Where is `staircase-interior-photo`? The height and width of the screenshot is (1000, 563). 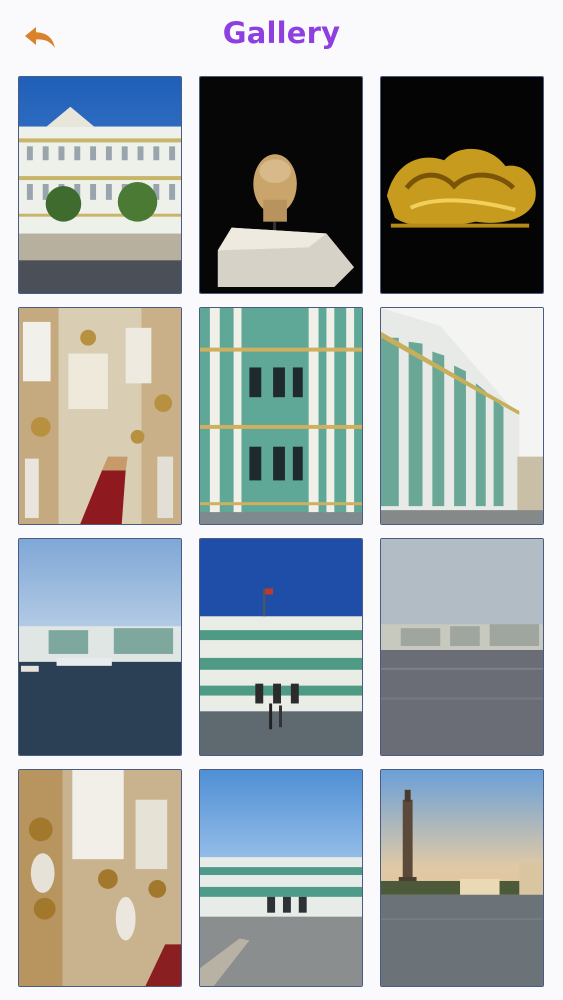
staircase-interior-photo is located at coordinates (100, 416).